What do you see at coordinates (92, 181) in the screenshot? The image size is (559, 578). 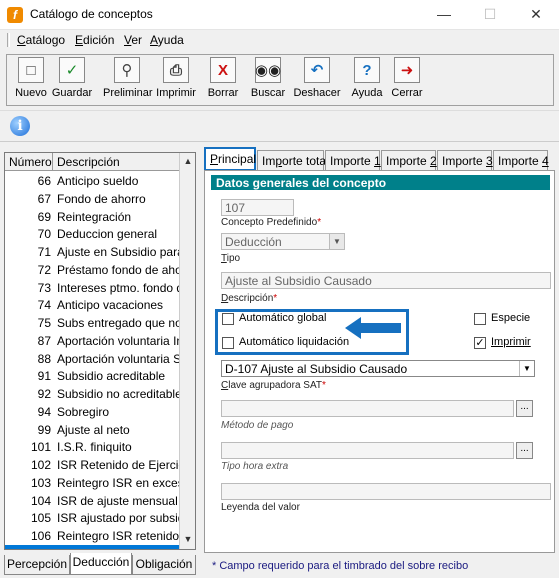 I see `list-item: 66 Anticipo sueldo` at bounding box center [92, 181].